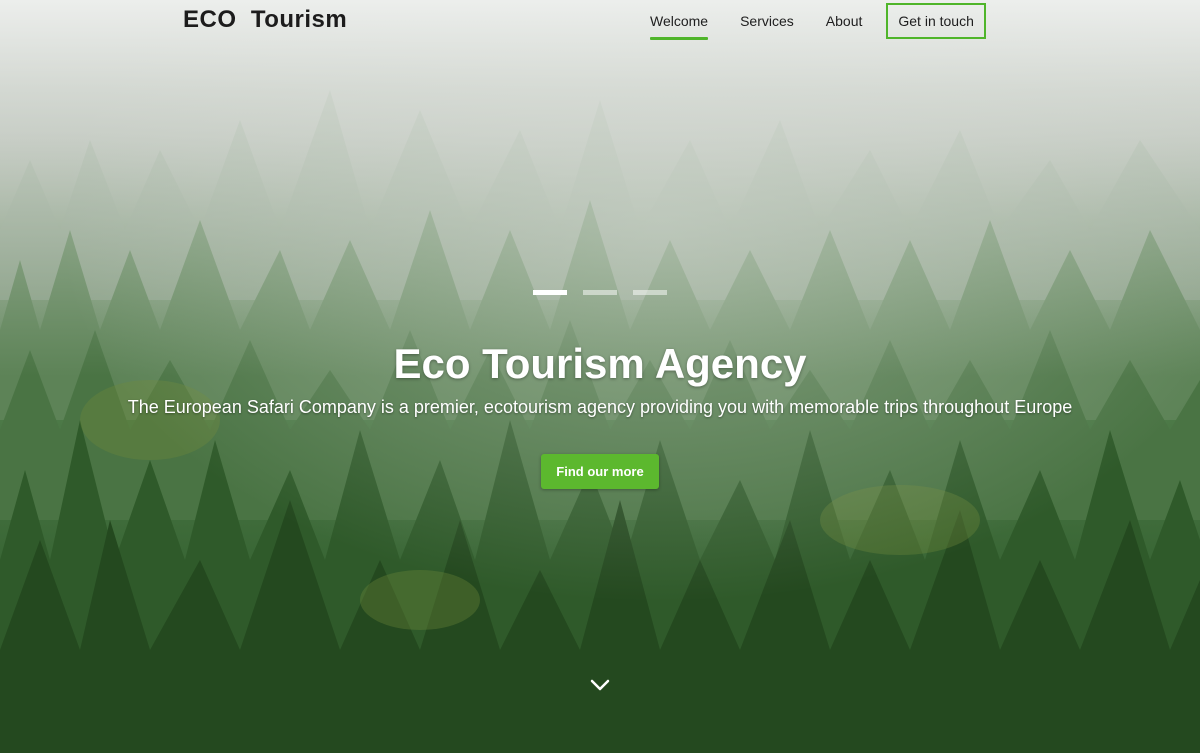  What do you see at coordinates (265, 20) in the screenshot?
I see `site-logo: ECO Tourism` at bounding box center [265, 20].